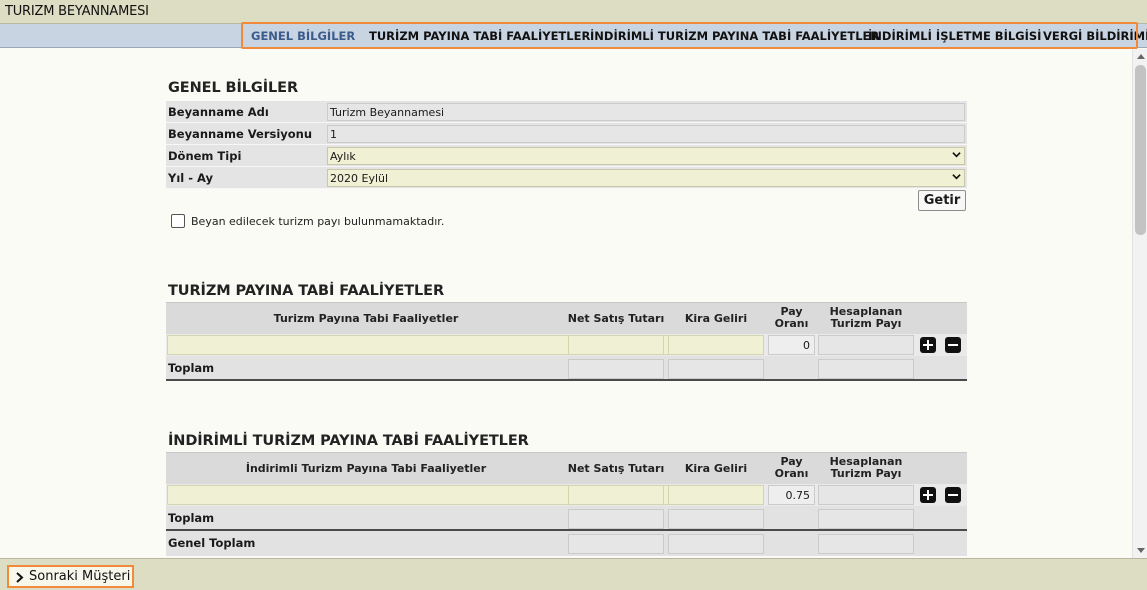 The height and width of the screenshot is (590, 1147). I want to click on form-row-donem-tipi: Dönem Tipi Aylık, so click(566, 156).